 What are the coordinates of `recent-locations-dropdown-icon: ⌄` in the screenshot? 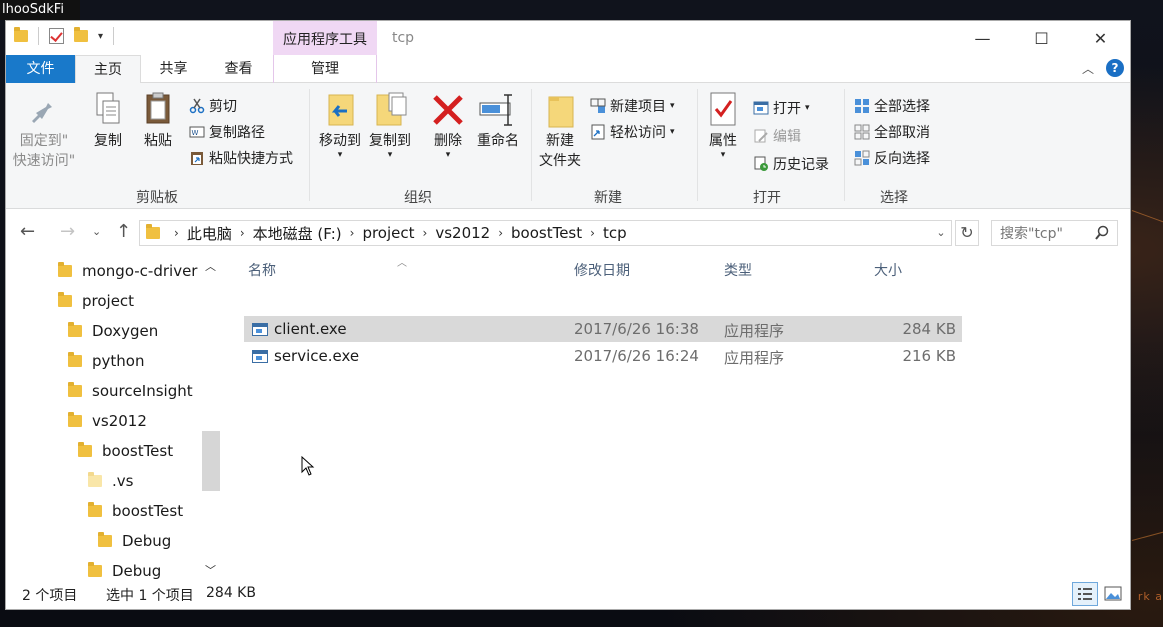 It's located at (96, 231).